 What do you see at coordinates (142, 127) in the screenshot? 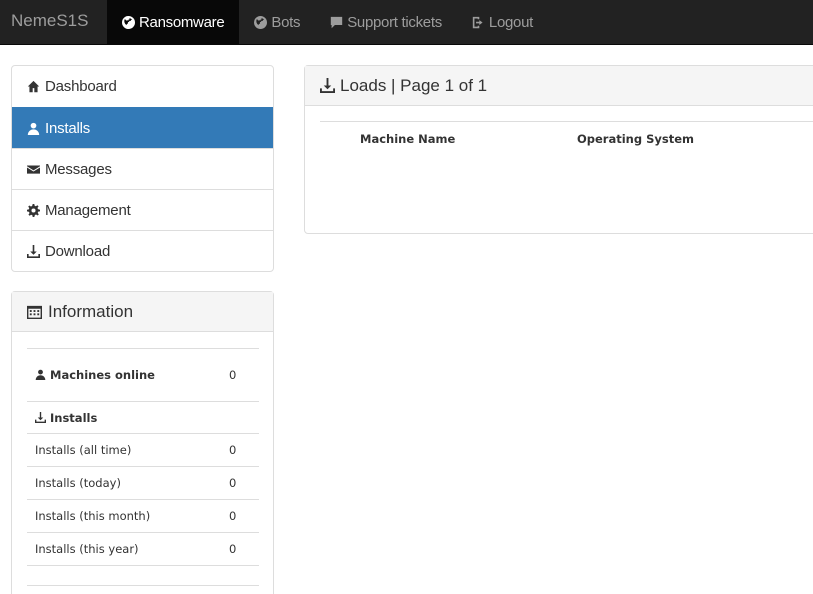
I see `sidebar-item-installs: Installs` at bounding box center [142, 127].